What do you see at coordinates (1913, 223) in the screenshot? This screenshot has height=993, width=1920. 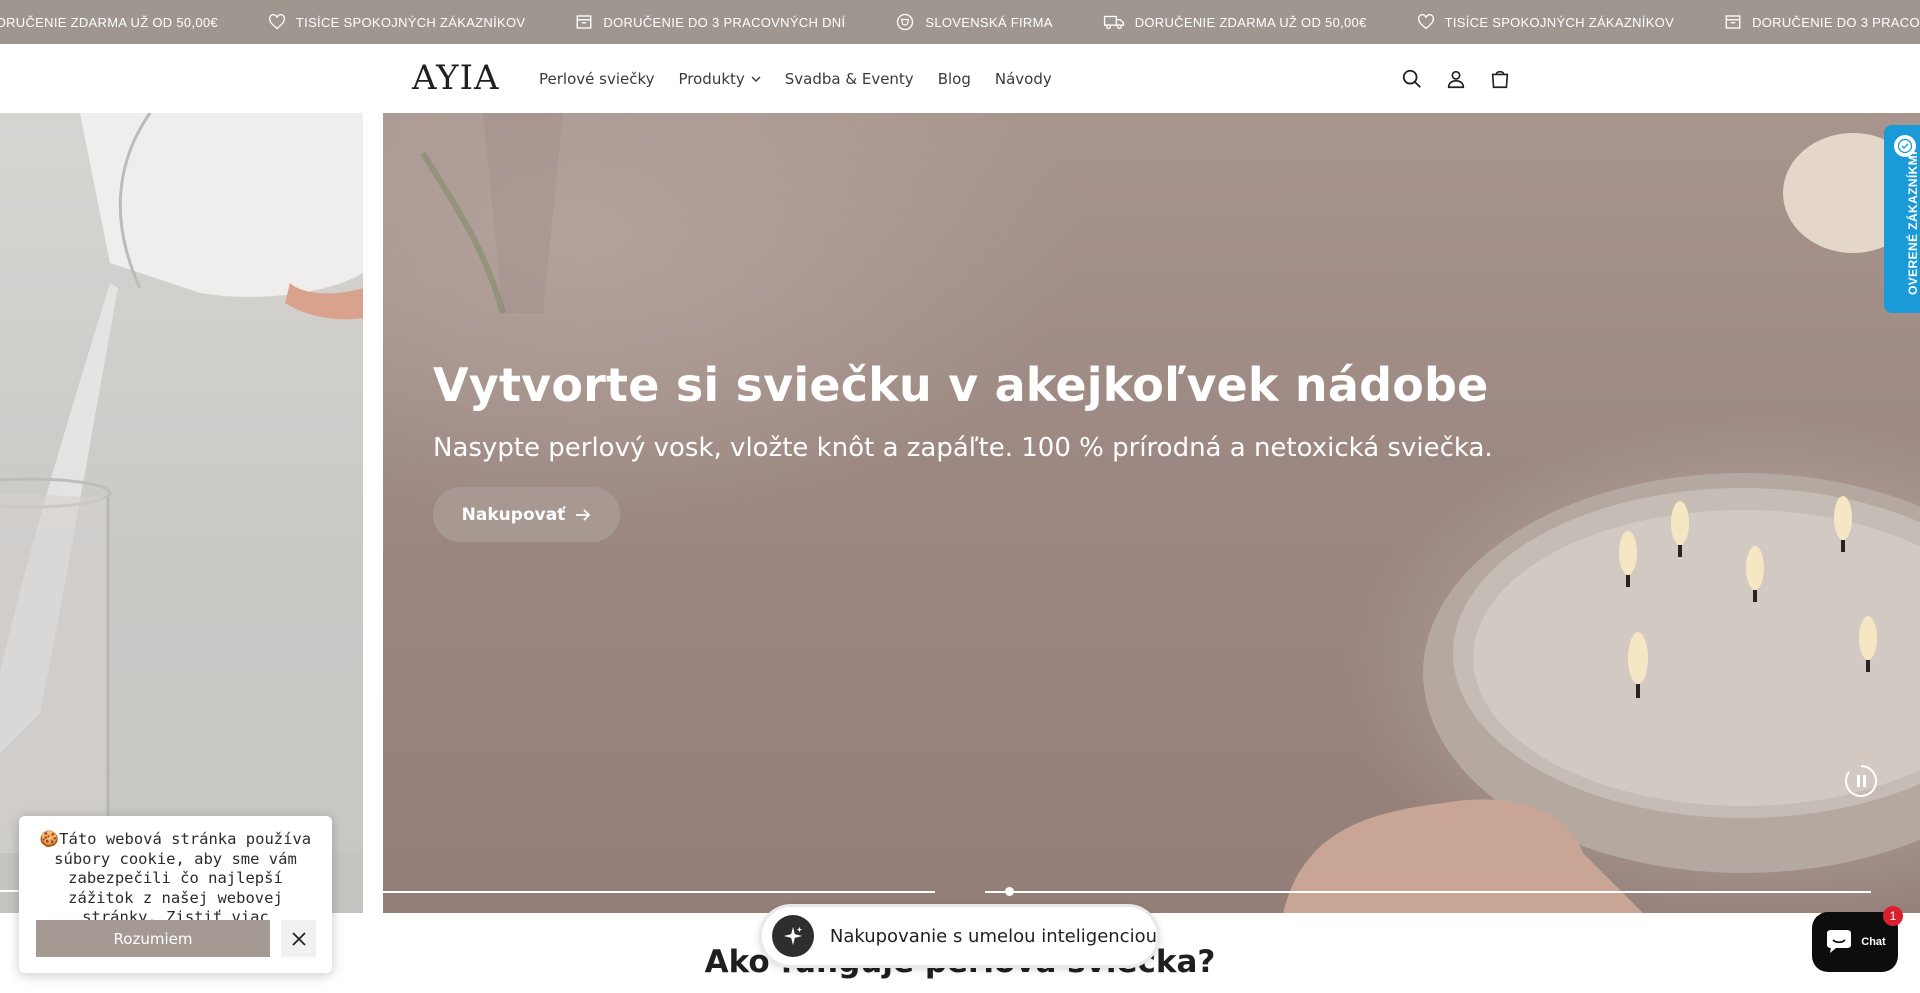 I see `verified-reviews-label: OVERENÉ ZÁKAZNÍKMI` at bounding box center [1913, 223].